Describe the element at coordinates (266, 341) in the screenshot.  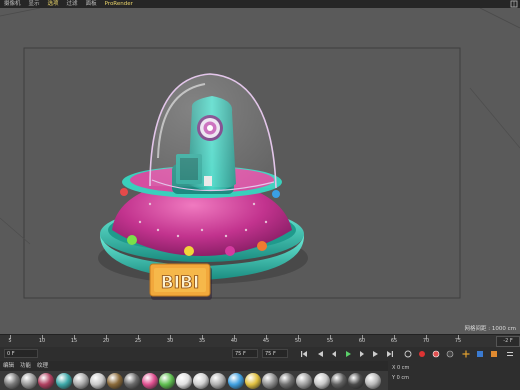
I see `timeline-tick-label: 45` at that location.